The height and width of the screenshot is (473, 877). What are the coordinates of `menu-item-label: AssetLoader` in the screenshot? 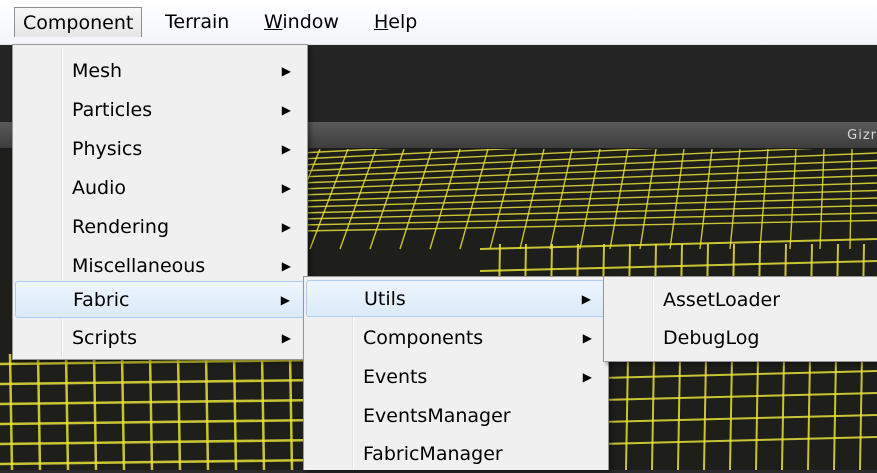 It's located at (722, 300).